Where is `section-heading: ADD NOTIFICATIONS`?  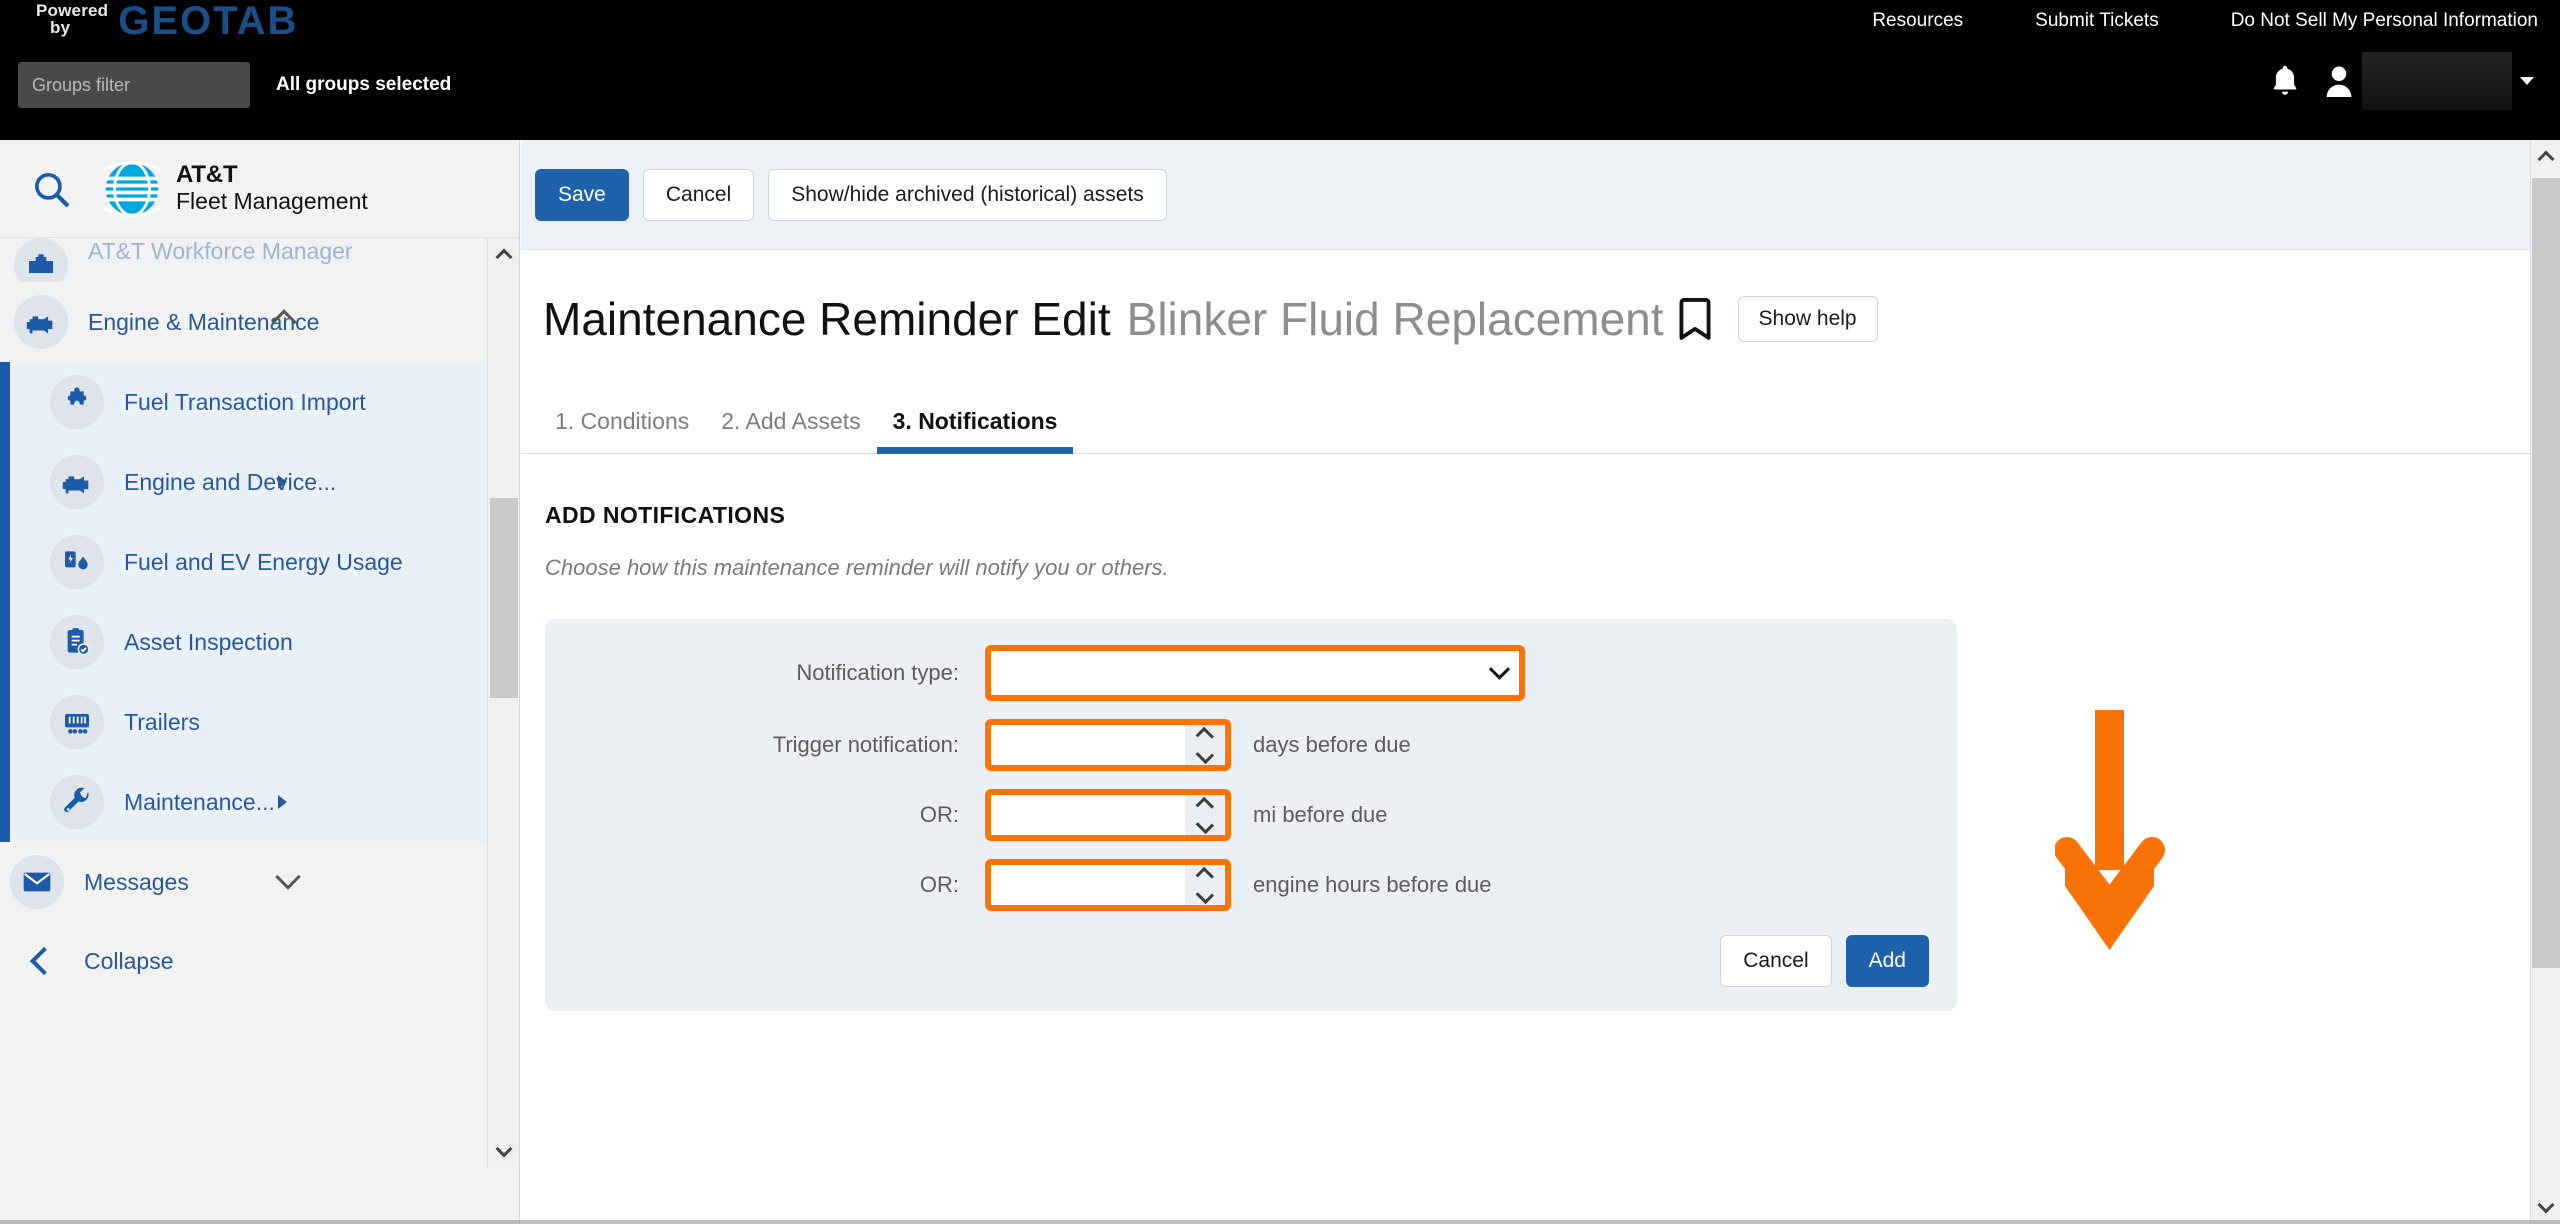
section-heading: ADD NOTIFICATIONS is located at coordinates (665, 515).